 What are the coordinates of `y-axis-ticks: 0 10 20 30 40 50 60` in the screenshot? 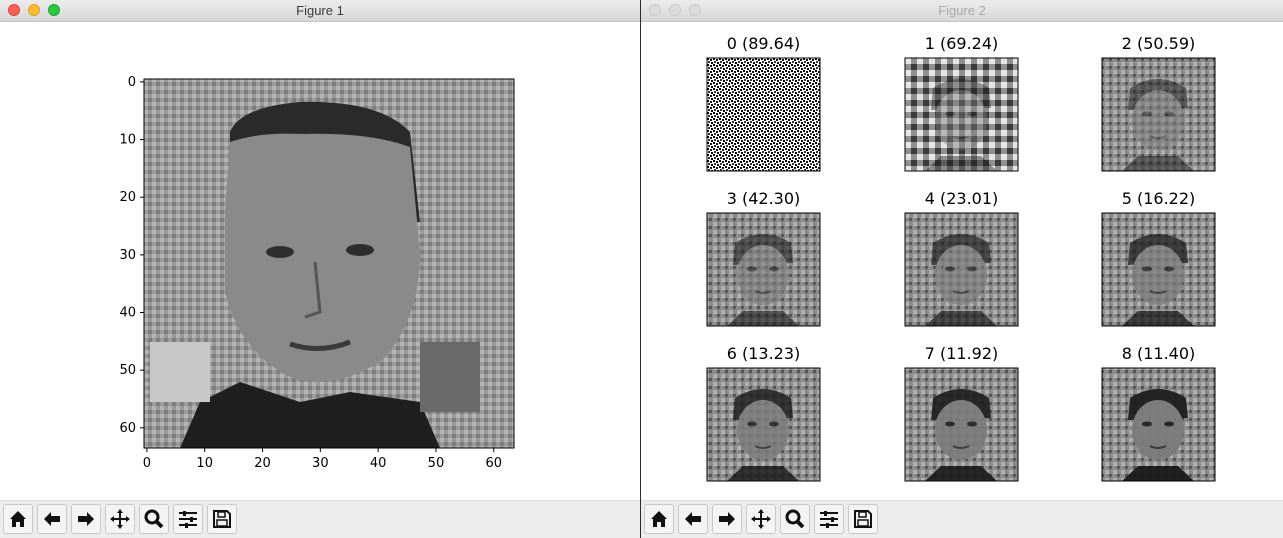 It's located at (131, 255).